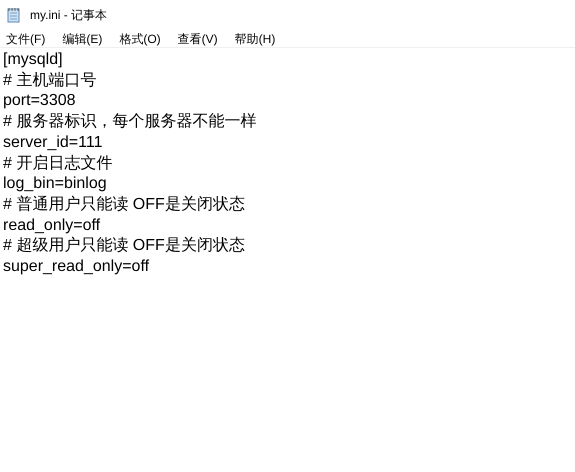  I want to click on text-line: [mysqld], so click(33, 60).